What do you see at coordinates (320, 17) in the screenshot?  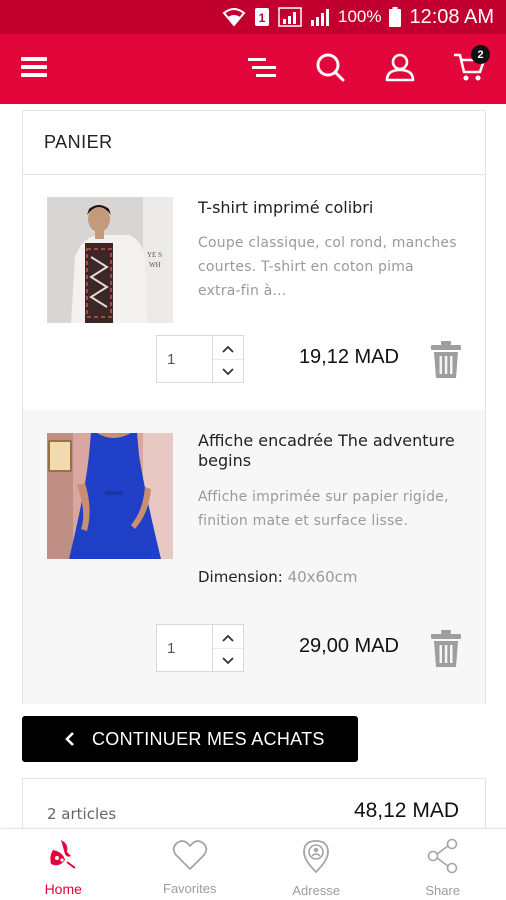 I see `signal-bars-icon` at bounding box center [320, 17].